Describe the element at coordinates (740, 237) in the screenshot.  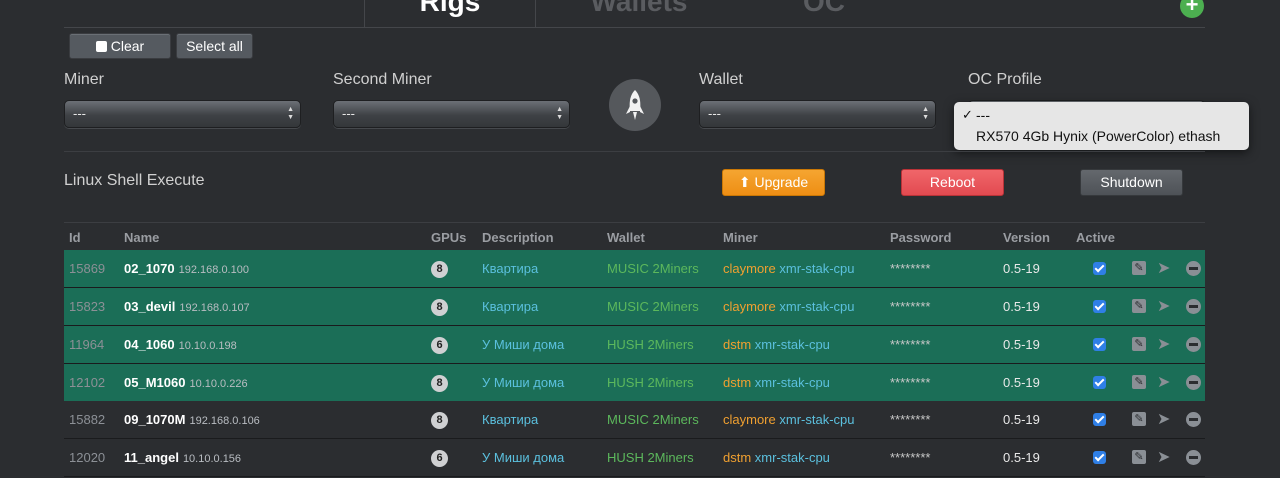
I see `col-miner: Miner` at that location.